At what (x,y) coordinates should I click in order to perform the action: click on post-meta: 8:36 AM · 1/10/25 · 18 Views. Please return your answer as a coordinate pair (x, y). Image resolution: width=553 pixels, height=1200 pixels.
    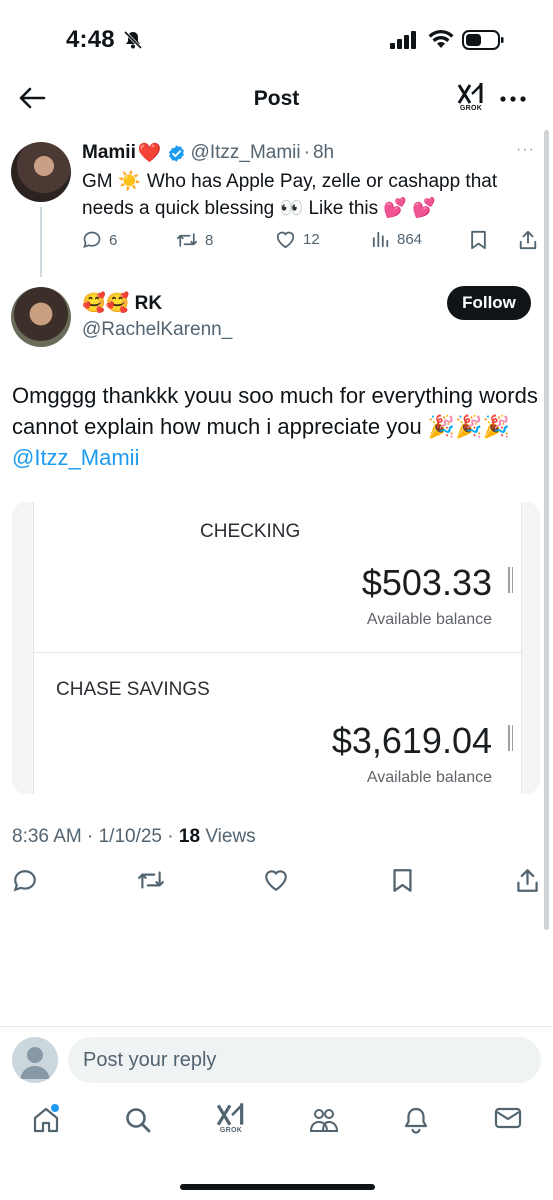
    Looking at the image, I should click on (134, 837).